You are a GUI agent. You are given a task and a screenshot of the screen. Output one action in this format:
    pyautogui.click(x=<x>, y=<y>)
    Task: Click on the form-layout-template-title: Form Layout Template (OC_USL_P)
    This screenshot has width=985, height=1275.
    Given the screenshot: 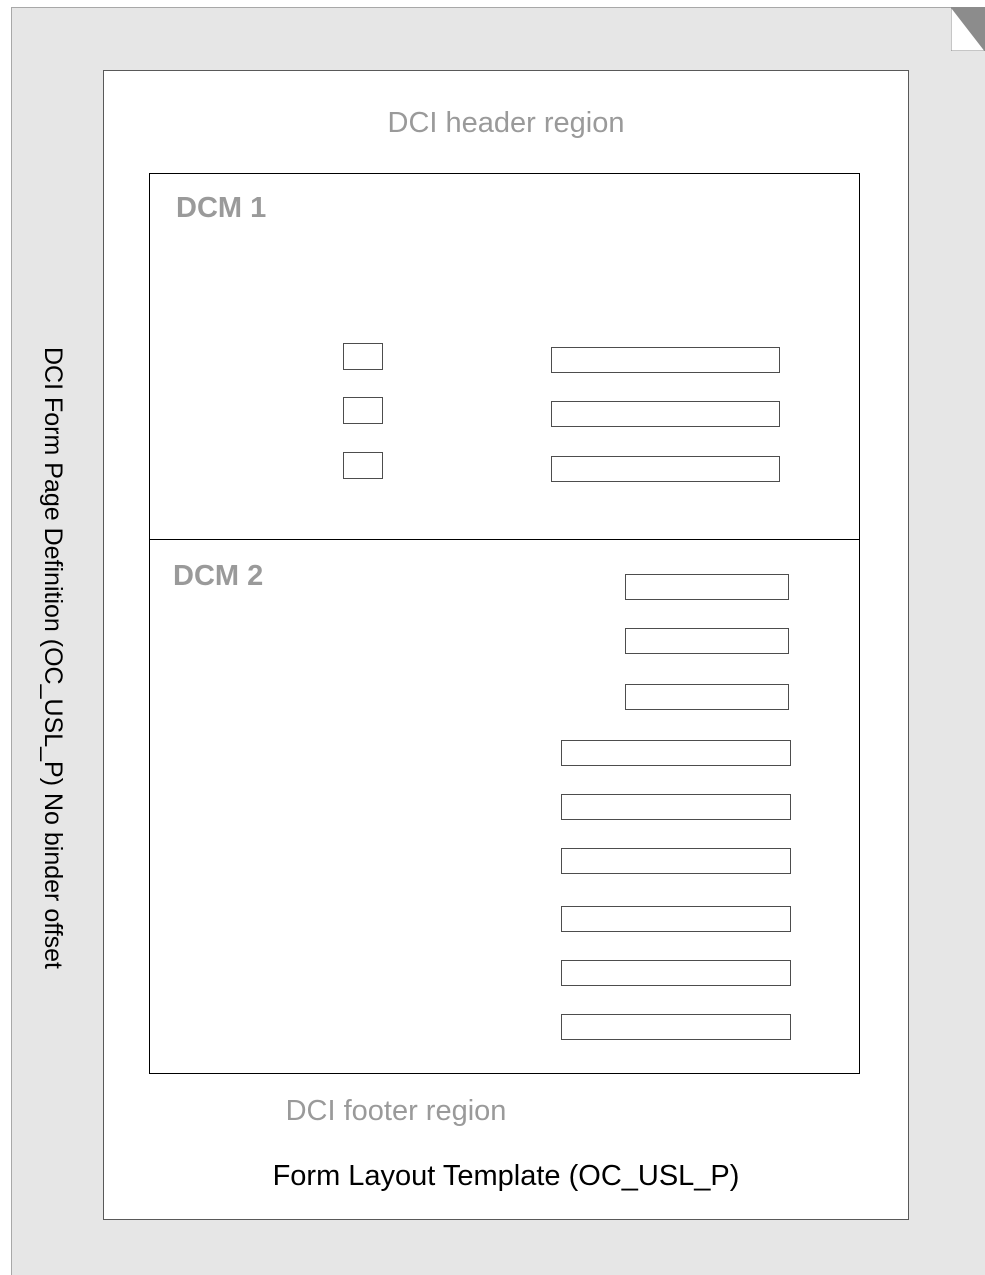 What is the action you would take?
    pyautogui.click(x=506, y=1176)
    